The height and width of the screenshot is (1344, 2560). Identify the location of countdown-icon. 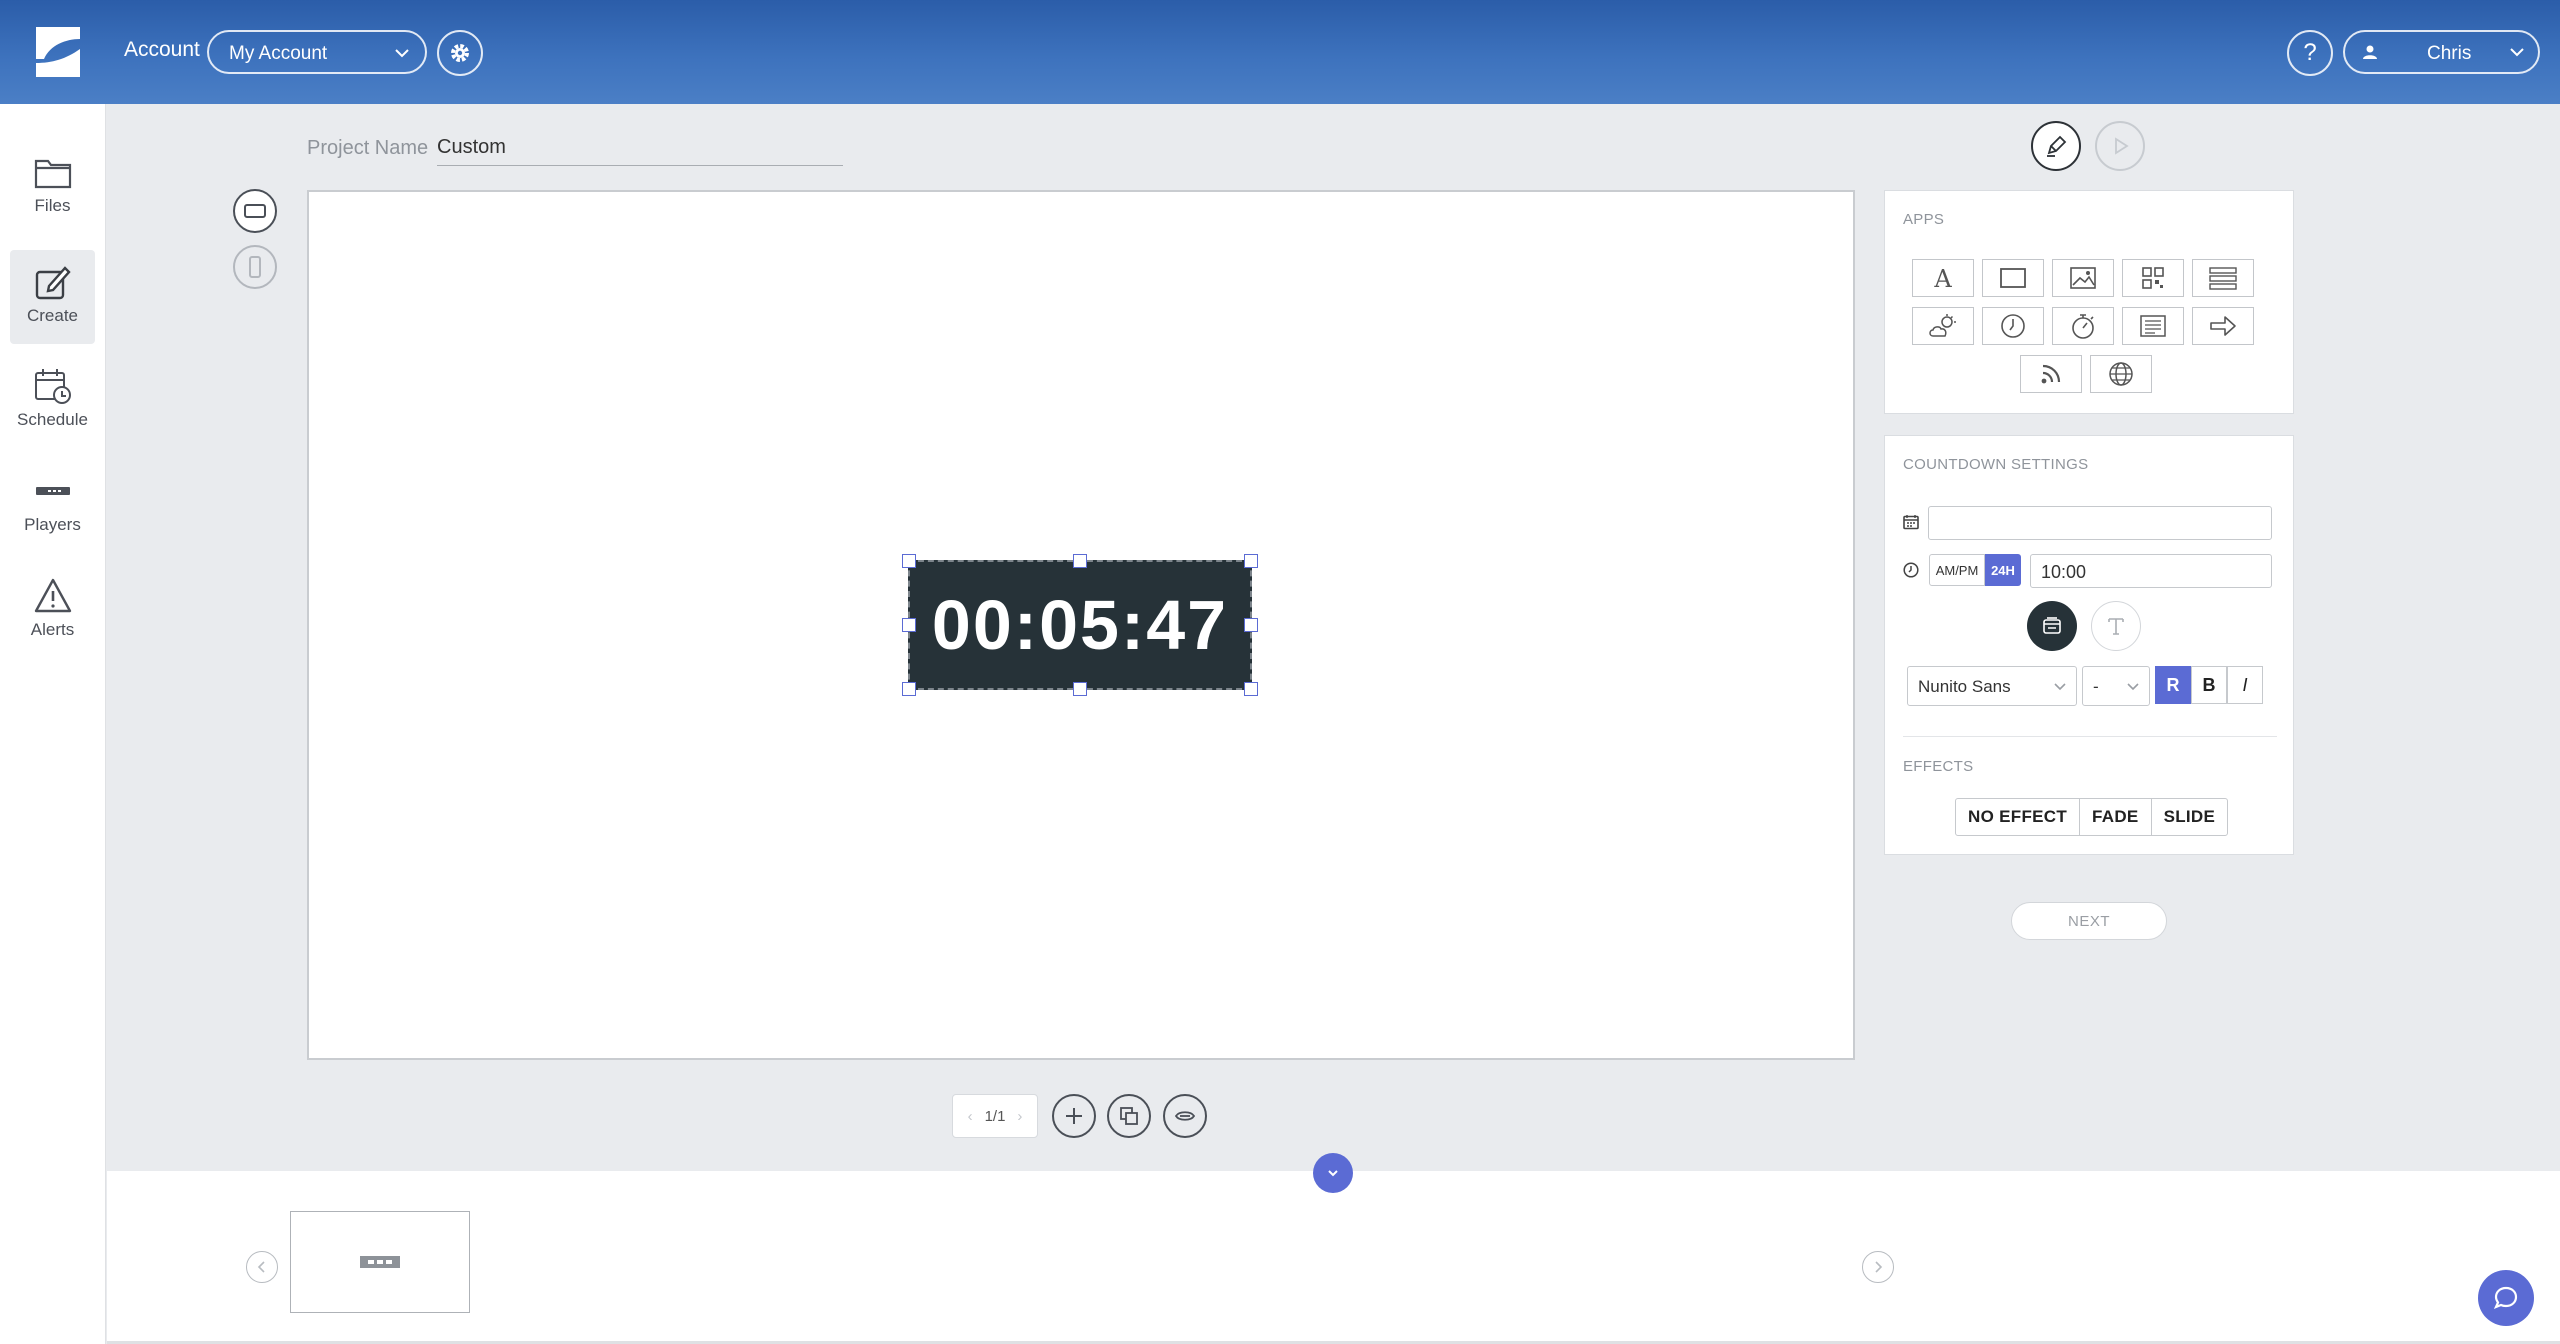
(2083, 326).